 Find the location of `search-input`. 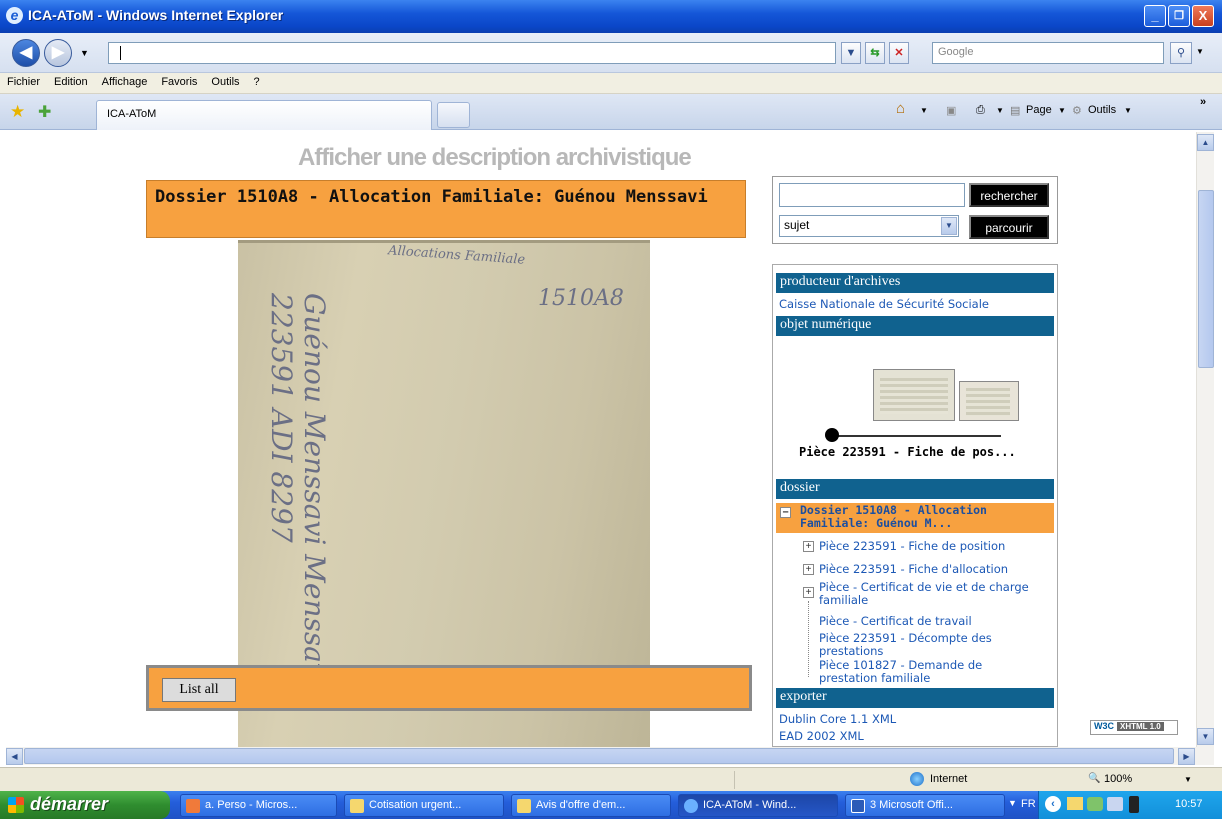

search-input is located at coordinates (872, 195).